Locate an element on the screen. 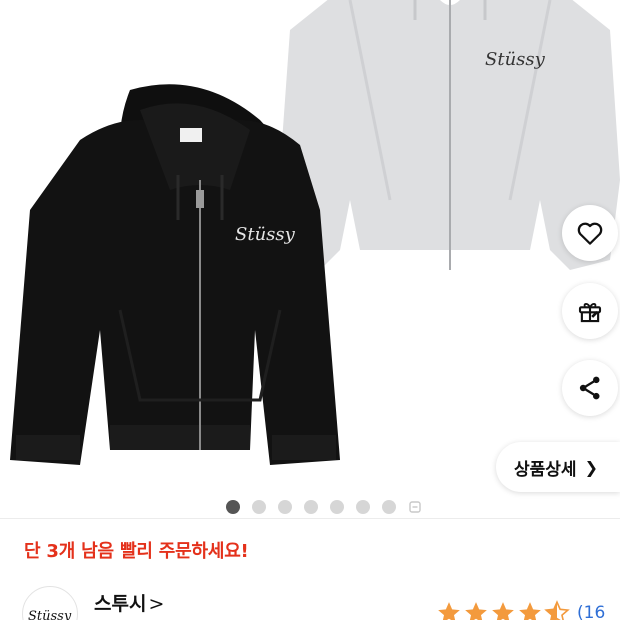 This screenshot has height=620, width=620. grey-hoodie-logo: Stüssy is located at coordinates (515, 59).